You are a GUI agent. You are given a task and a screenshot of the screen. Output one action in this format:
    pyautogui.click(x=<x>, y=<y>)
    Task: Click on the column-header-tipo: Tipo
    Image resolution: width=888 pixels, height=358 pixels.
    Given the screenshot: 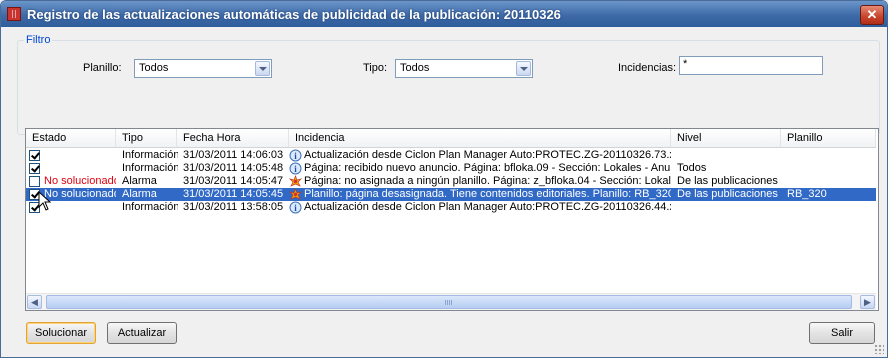 What is the action you would take?
    pyautogui.click(x=146, y=138)
    